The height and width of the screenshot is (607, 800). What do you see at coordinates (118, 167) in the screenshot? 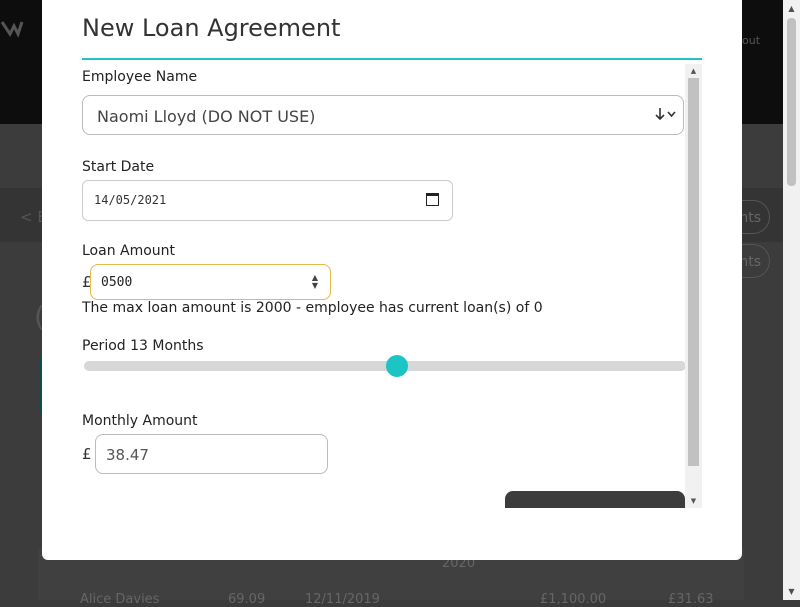
I see `start-date-label: Start Date` at bounding box center [118, 167].